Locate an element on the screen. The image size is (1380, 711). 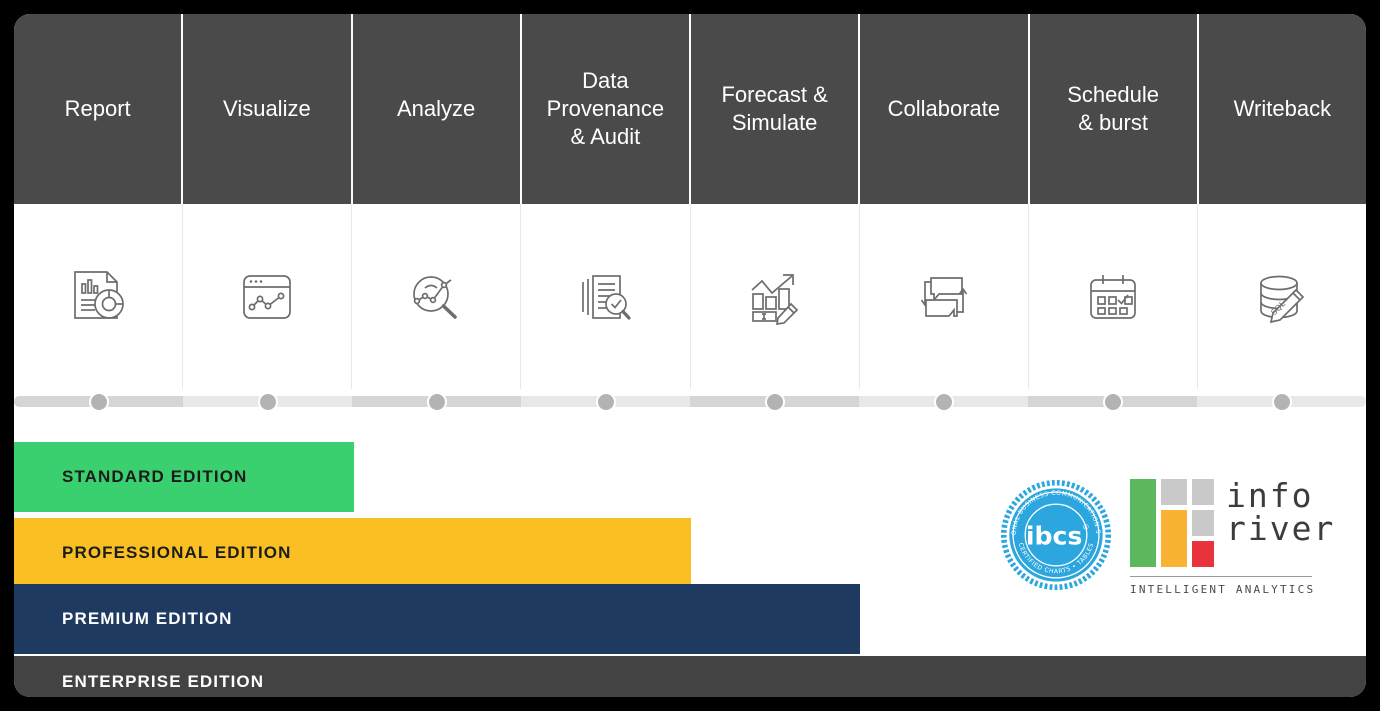
icon-cell-collaborate is located at coordinates (944, 296).